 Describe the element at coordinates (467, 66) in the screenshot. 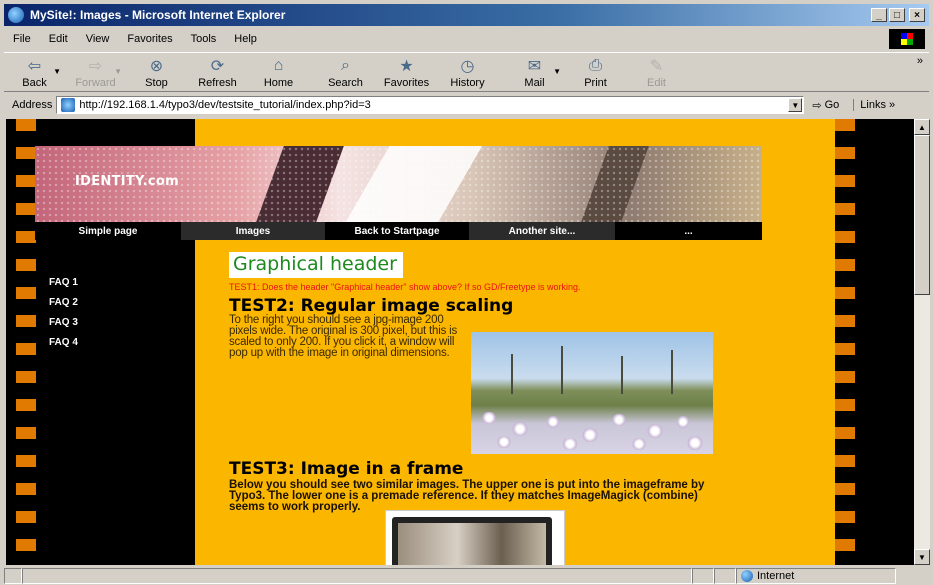

I see `history-icon: ◷` at that location.